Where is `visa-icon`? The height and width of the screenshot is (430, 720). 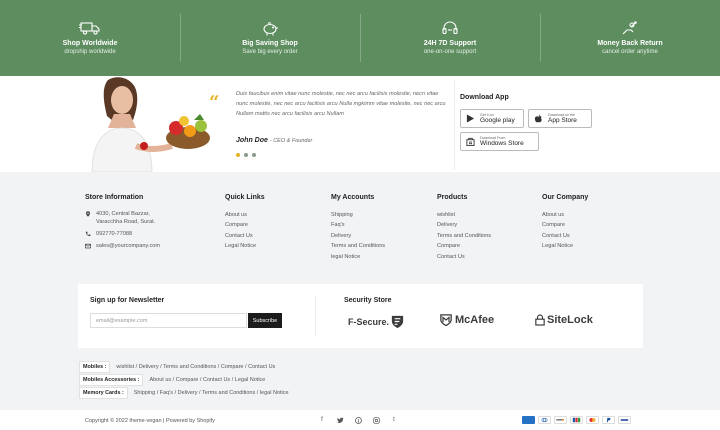
visa-icon is located at coordinates (624, 420).